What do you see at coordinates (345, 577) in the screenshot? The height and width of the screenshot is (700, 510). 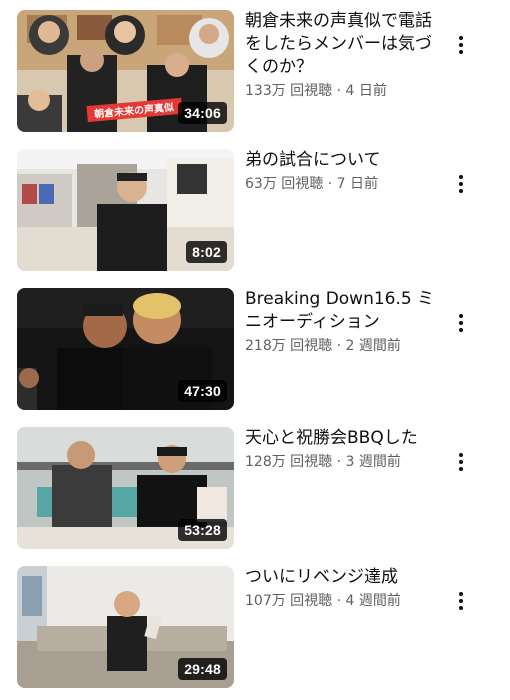 I see `video-title: ついにリベンジ達成` at bounding box center [345, 577].